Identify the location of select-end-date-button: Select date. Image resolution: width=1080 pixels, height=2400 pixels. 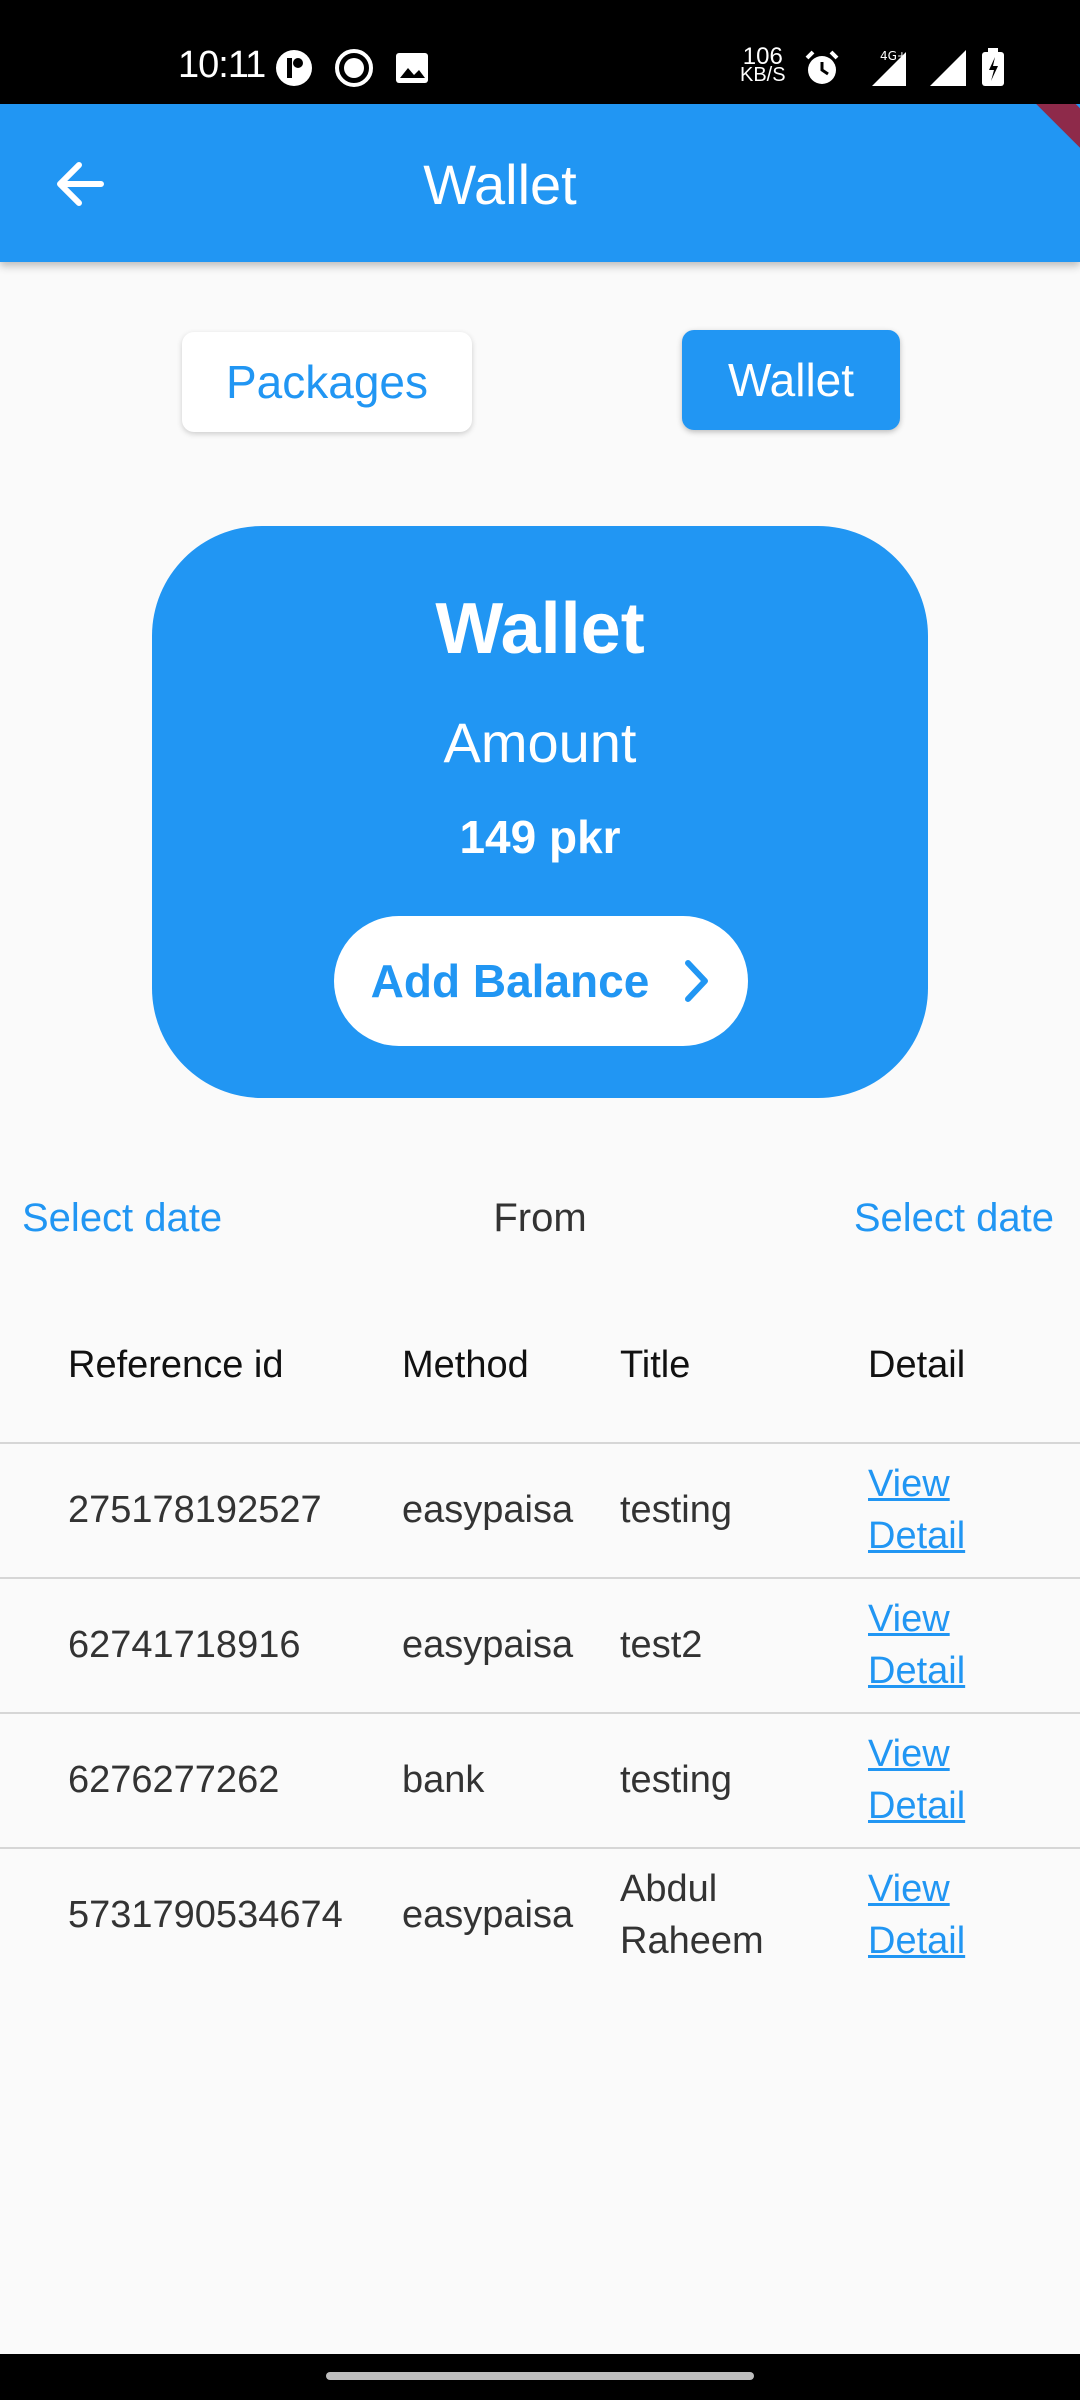
(954, 1218).